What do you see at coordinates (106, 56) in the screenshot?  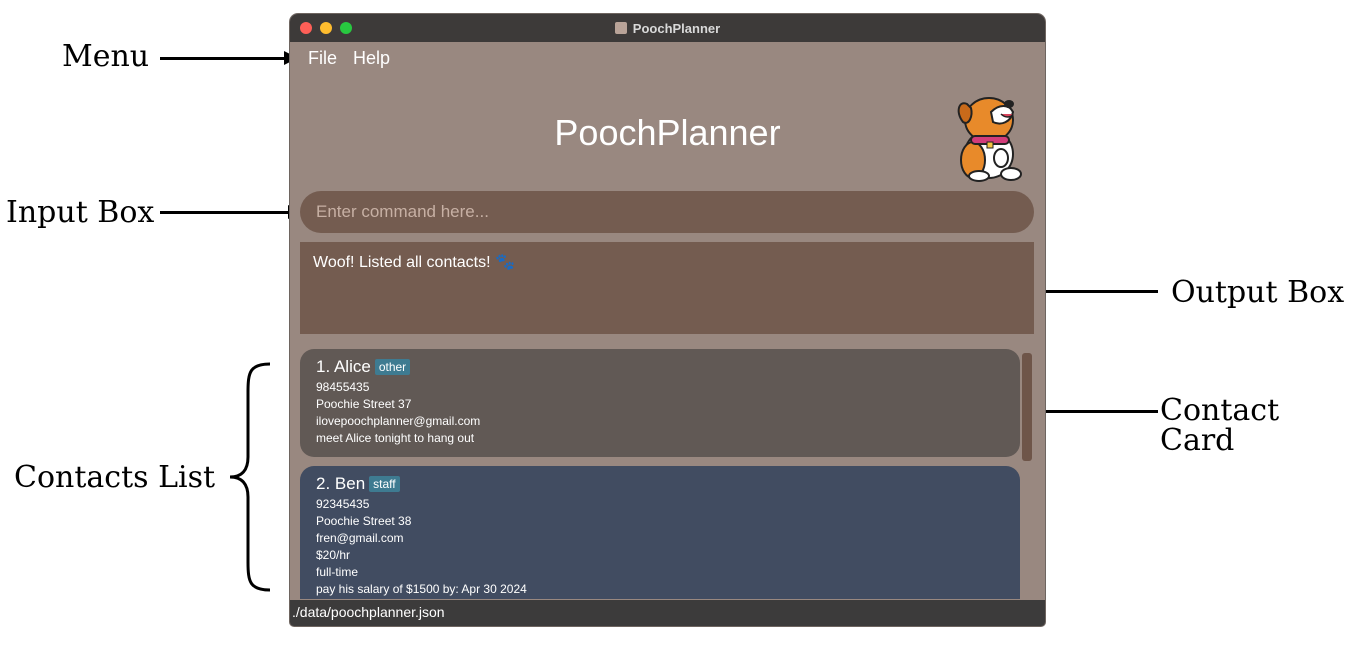 I see `menu-annotation: Menu` at bounding box center [106, 56].